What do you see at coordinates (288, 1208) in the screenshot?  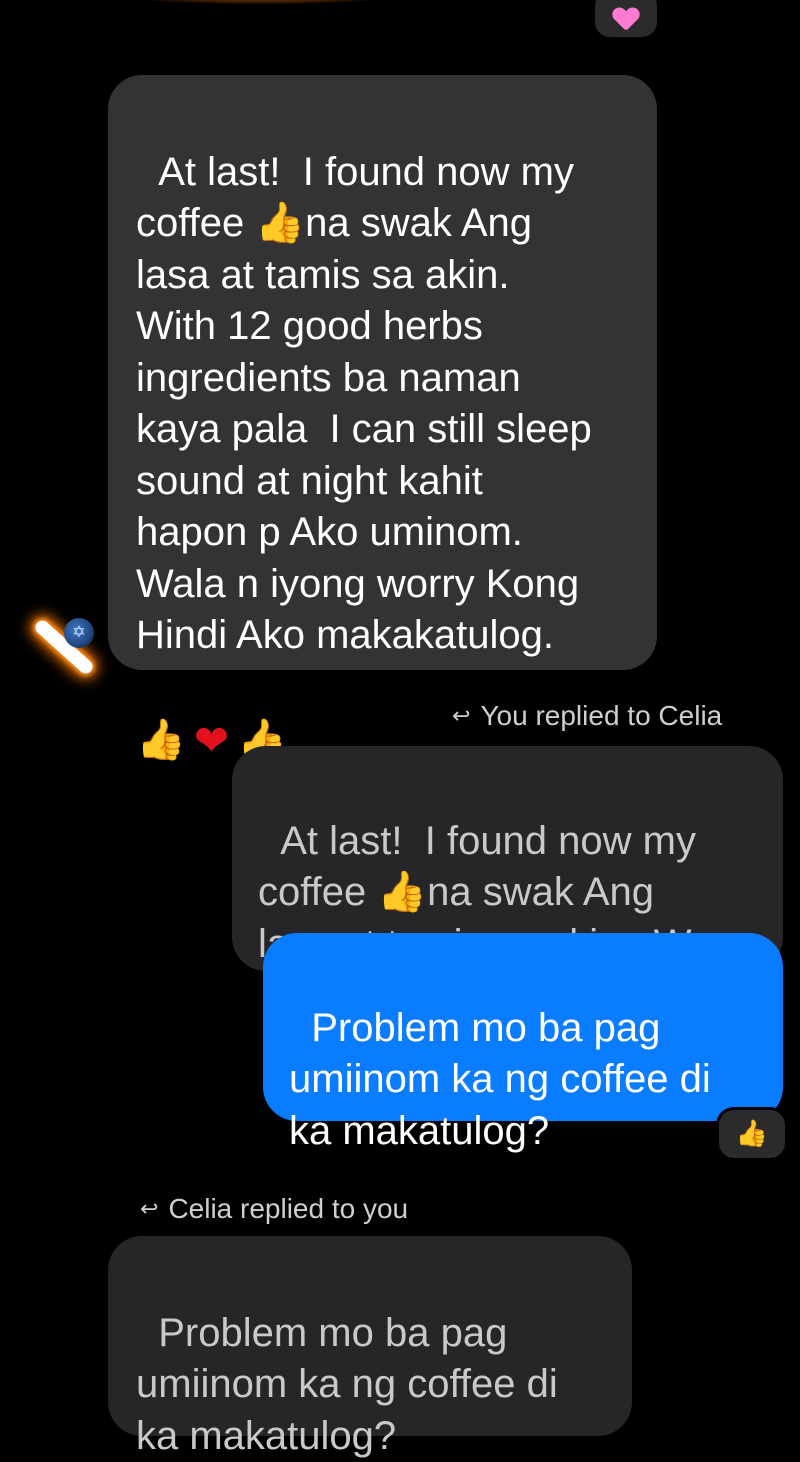 I see `reply-label-text: Celia replied to you` at bounding box center [288, 1208].